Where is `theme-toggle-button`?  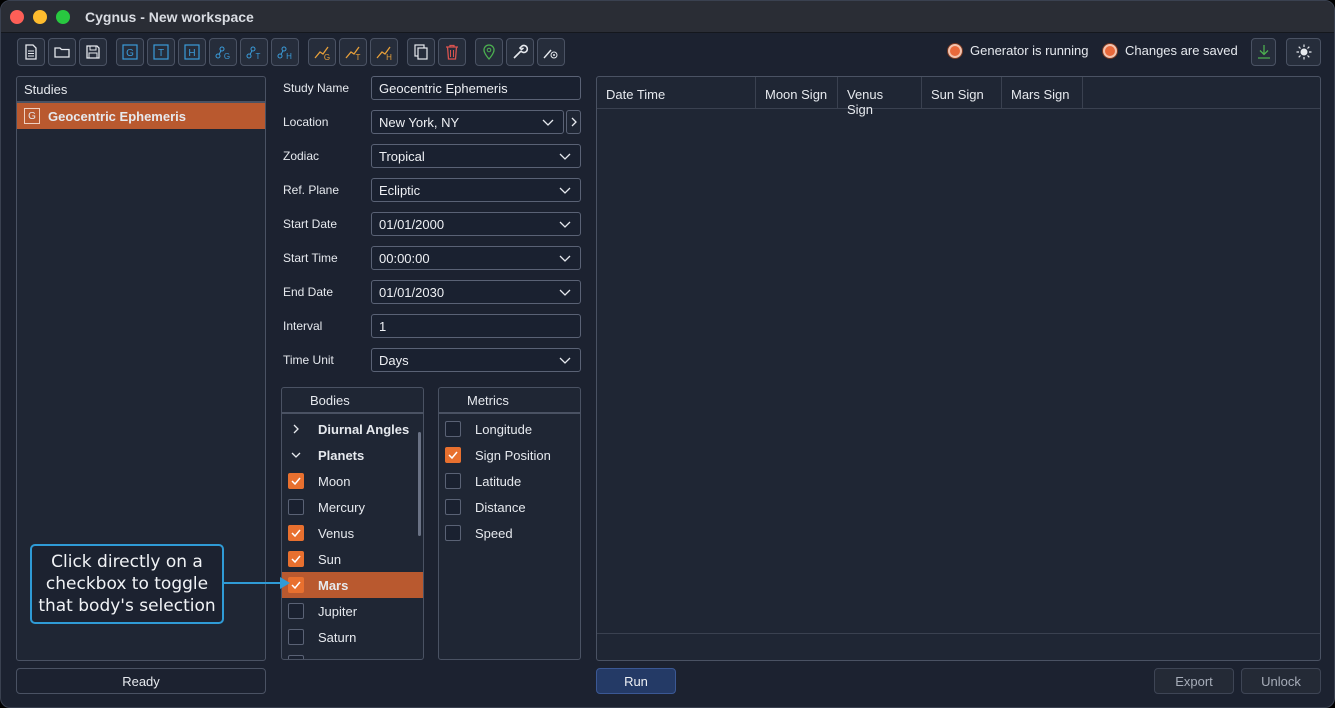 theme-toggle-button is located at coordinates (1303, 52).